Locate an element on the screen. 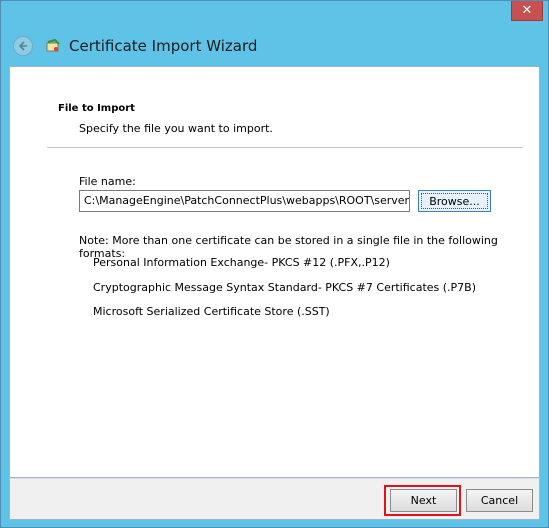  header-divider is located at coordinates (285, 147).